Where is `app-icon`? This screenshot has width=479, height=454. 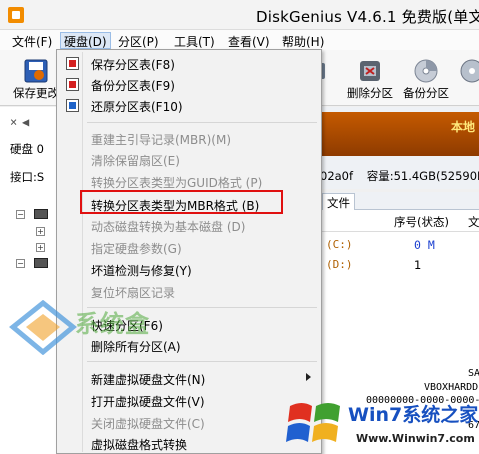
app-icon is located at coordinates (16, 15).